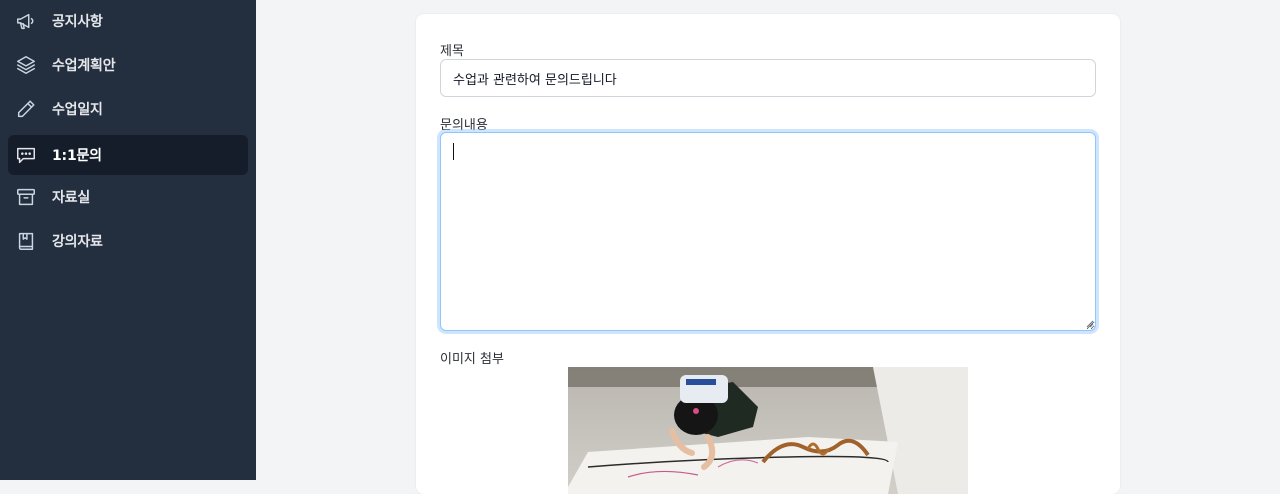 This screenshot has height=494, width=1280. What do you see at coordinates (464, 125) in the screenshot?
I see `content-label: 문의내용` at bounding box center [464, 125].